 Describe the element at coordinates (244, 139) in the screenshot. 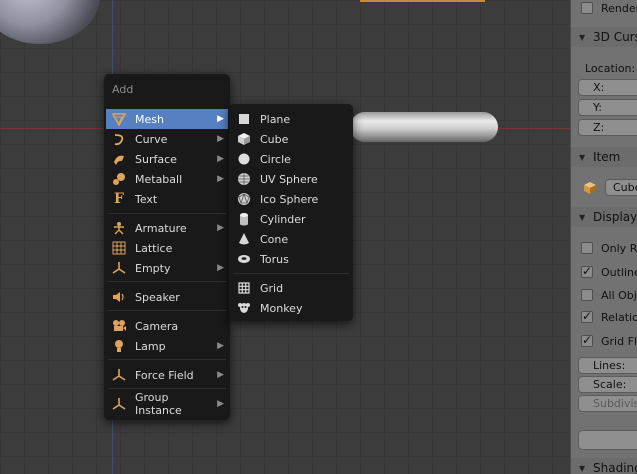

I see `cube-icon` at that location.